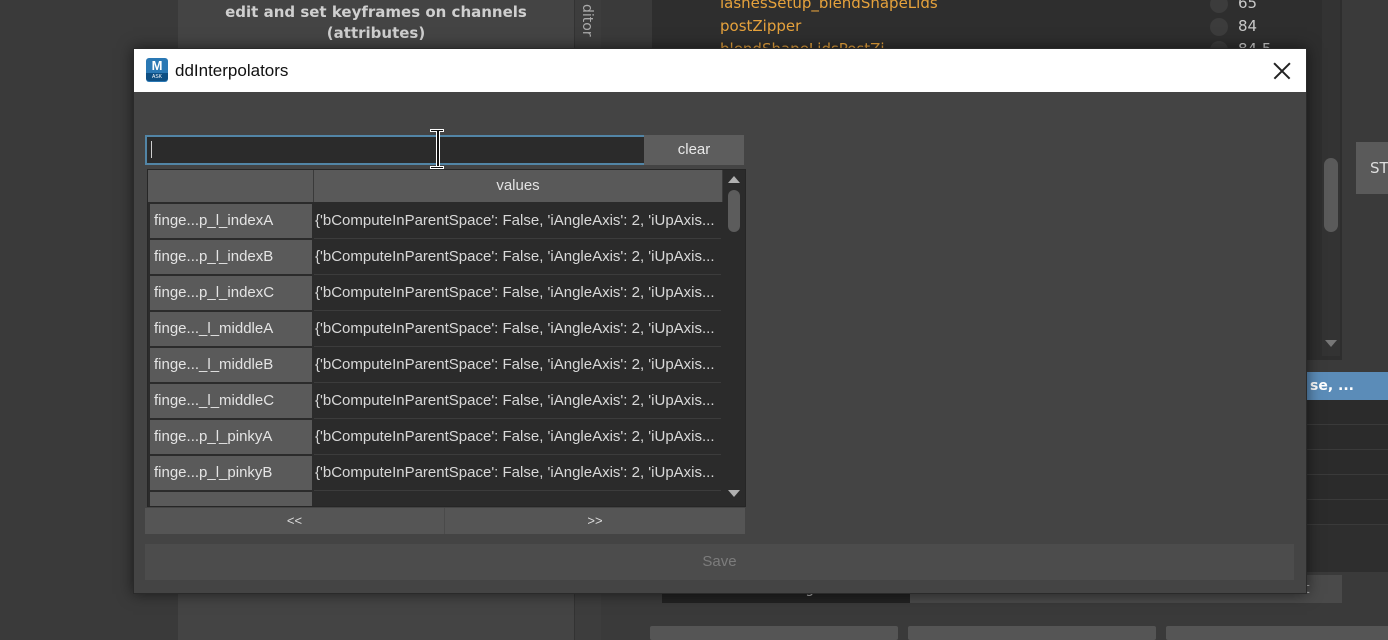 The height and width of the screenshot is (640, 1388). I want to click on list-item-value: 84, so click(1248, 26).